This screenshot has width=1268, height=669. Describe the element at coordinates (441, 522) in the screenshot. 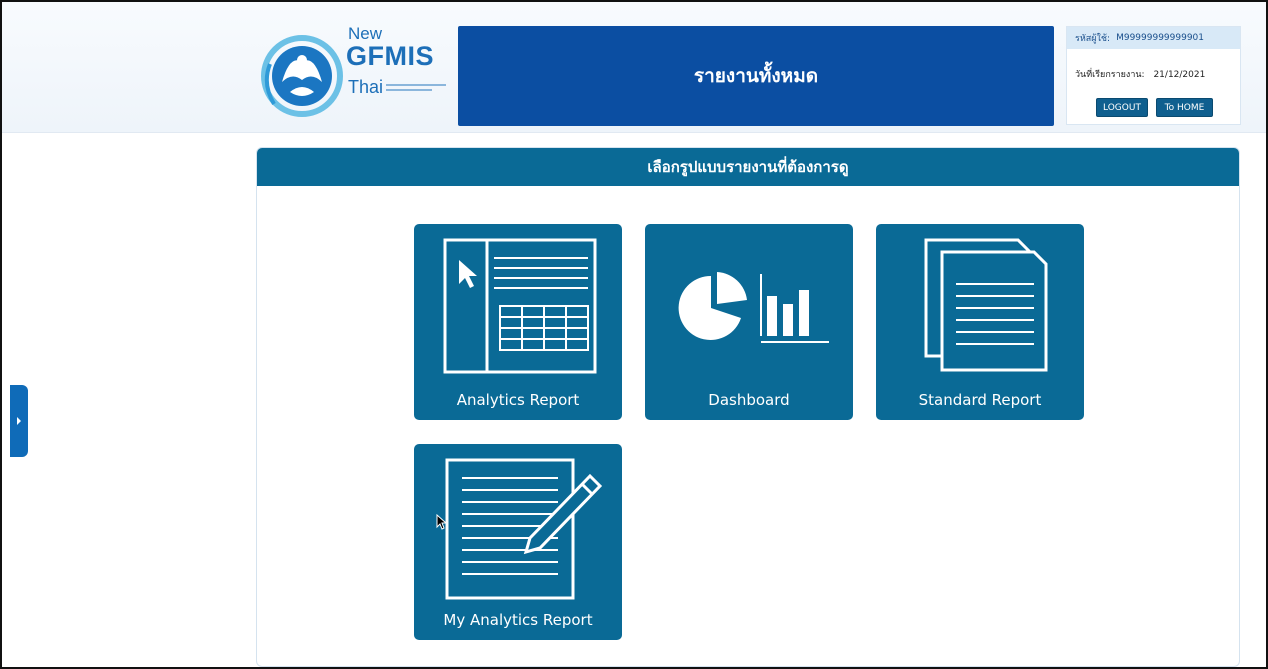

I see `mouse-pointer-icon` at that location.